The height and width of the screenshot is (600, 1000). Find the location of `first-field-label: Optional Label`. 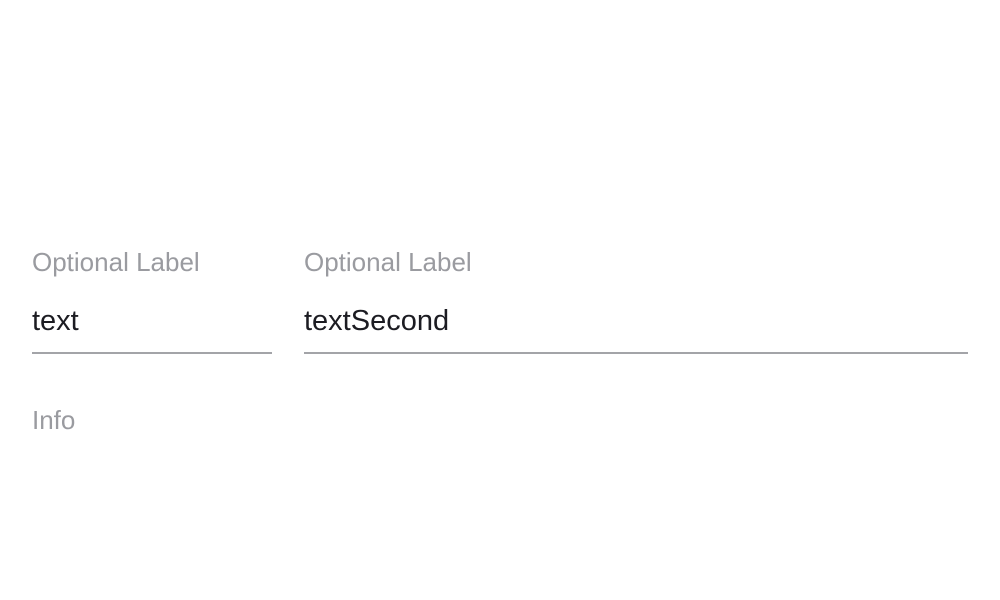

first-field-label: Optional Label is located at coordinates (116, 262).